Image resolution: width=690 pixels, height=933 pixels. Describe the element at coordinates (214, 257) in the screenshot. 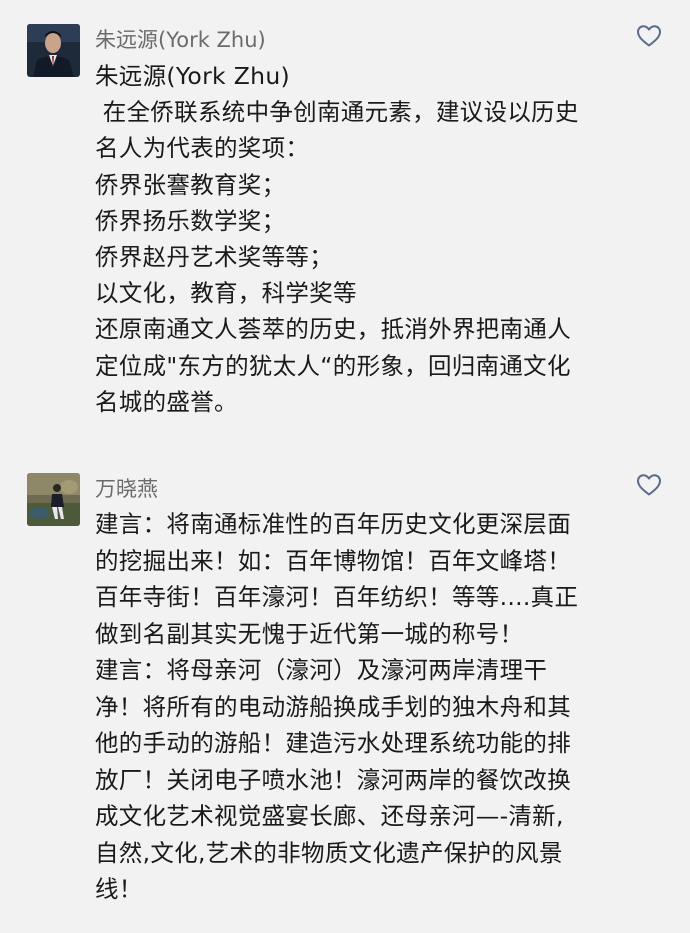

I see `comment-line: 侨界赵丹艺术奖等等；` at that location.